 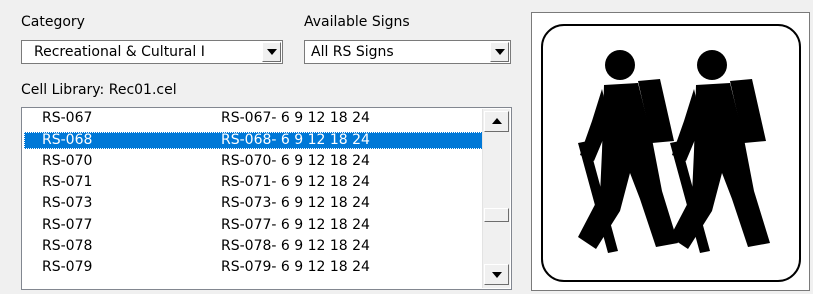 I want to click on list-item-description: RS-070- 6 9 12 18 24, so click(x=295, y=161).